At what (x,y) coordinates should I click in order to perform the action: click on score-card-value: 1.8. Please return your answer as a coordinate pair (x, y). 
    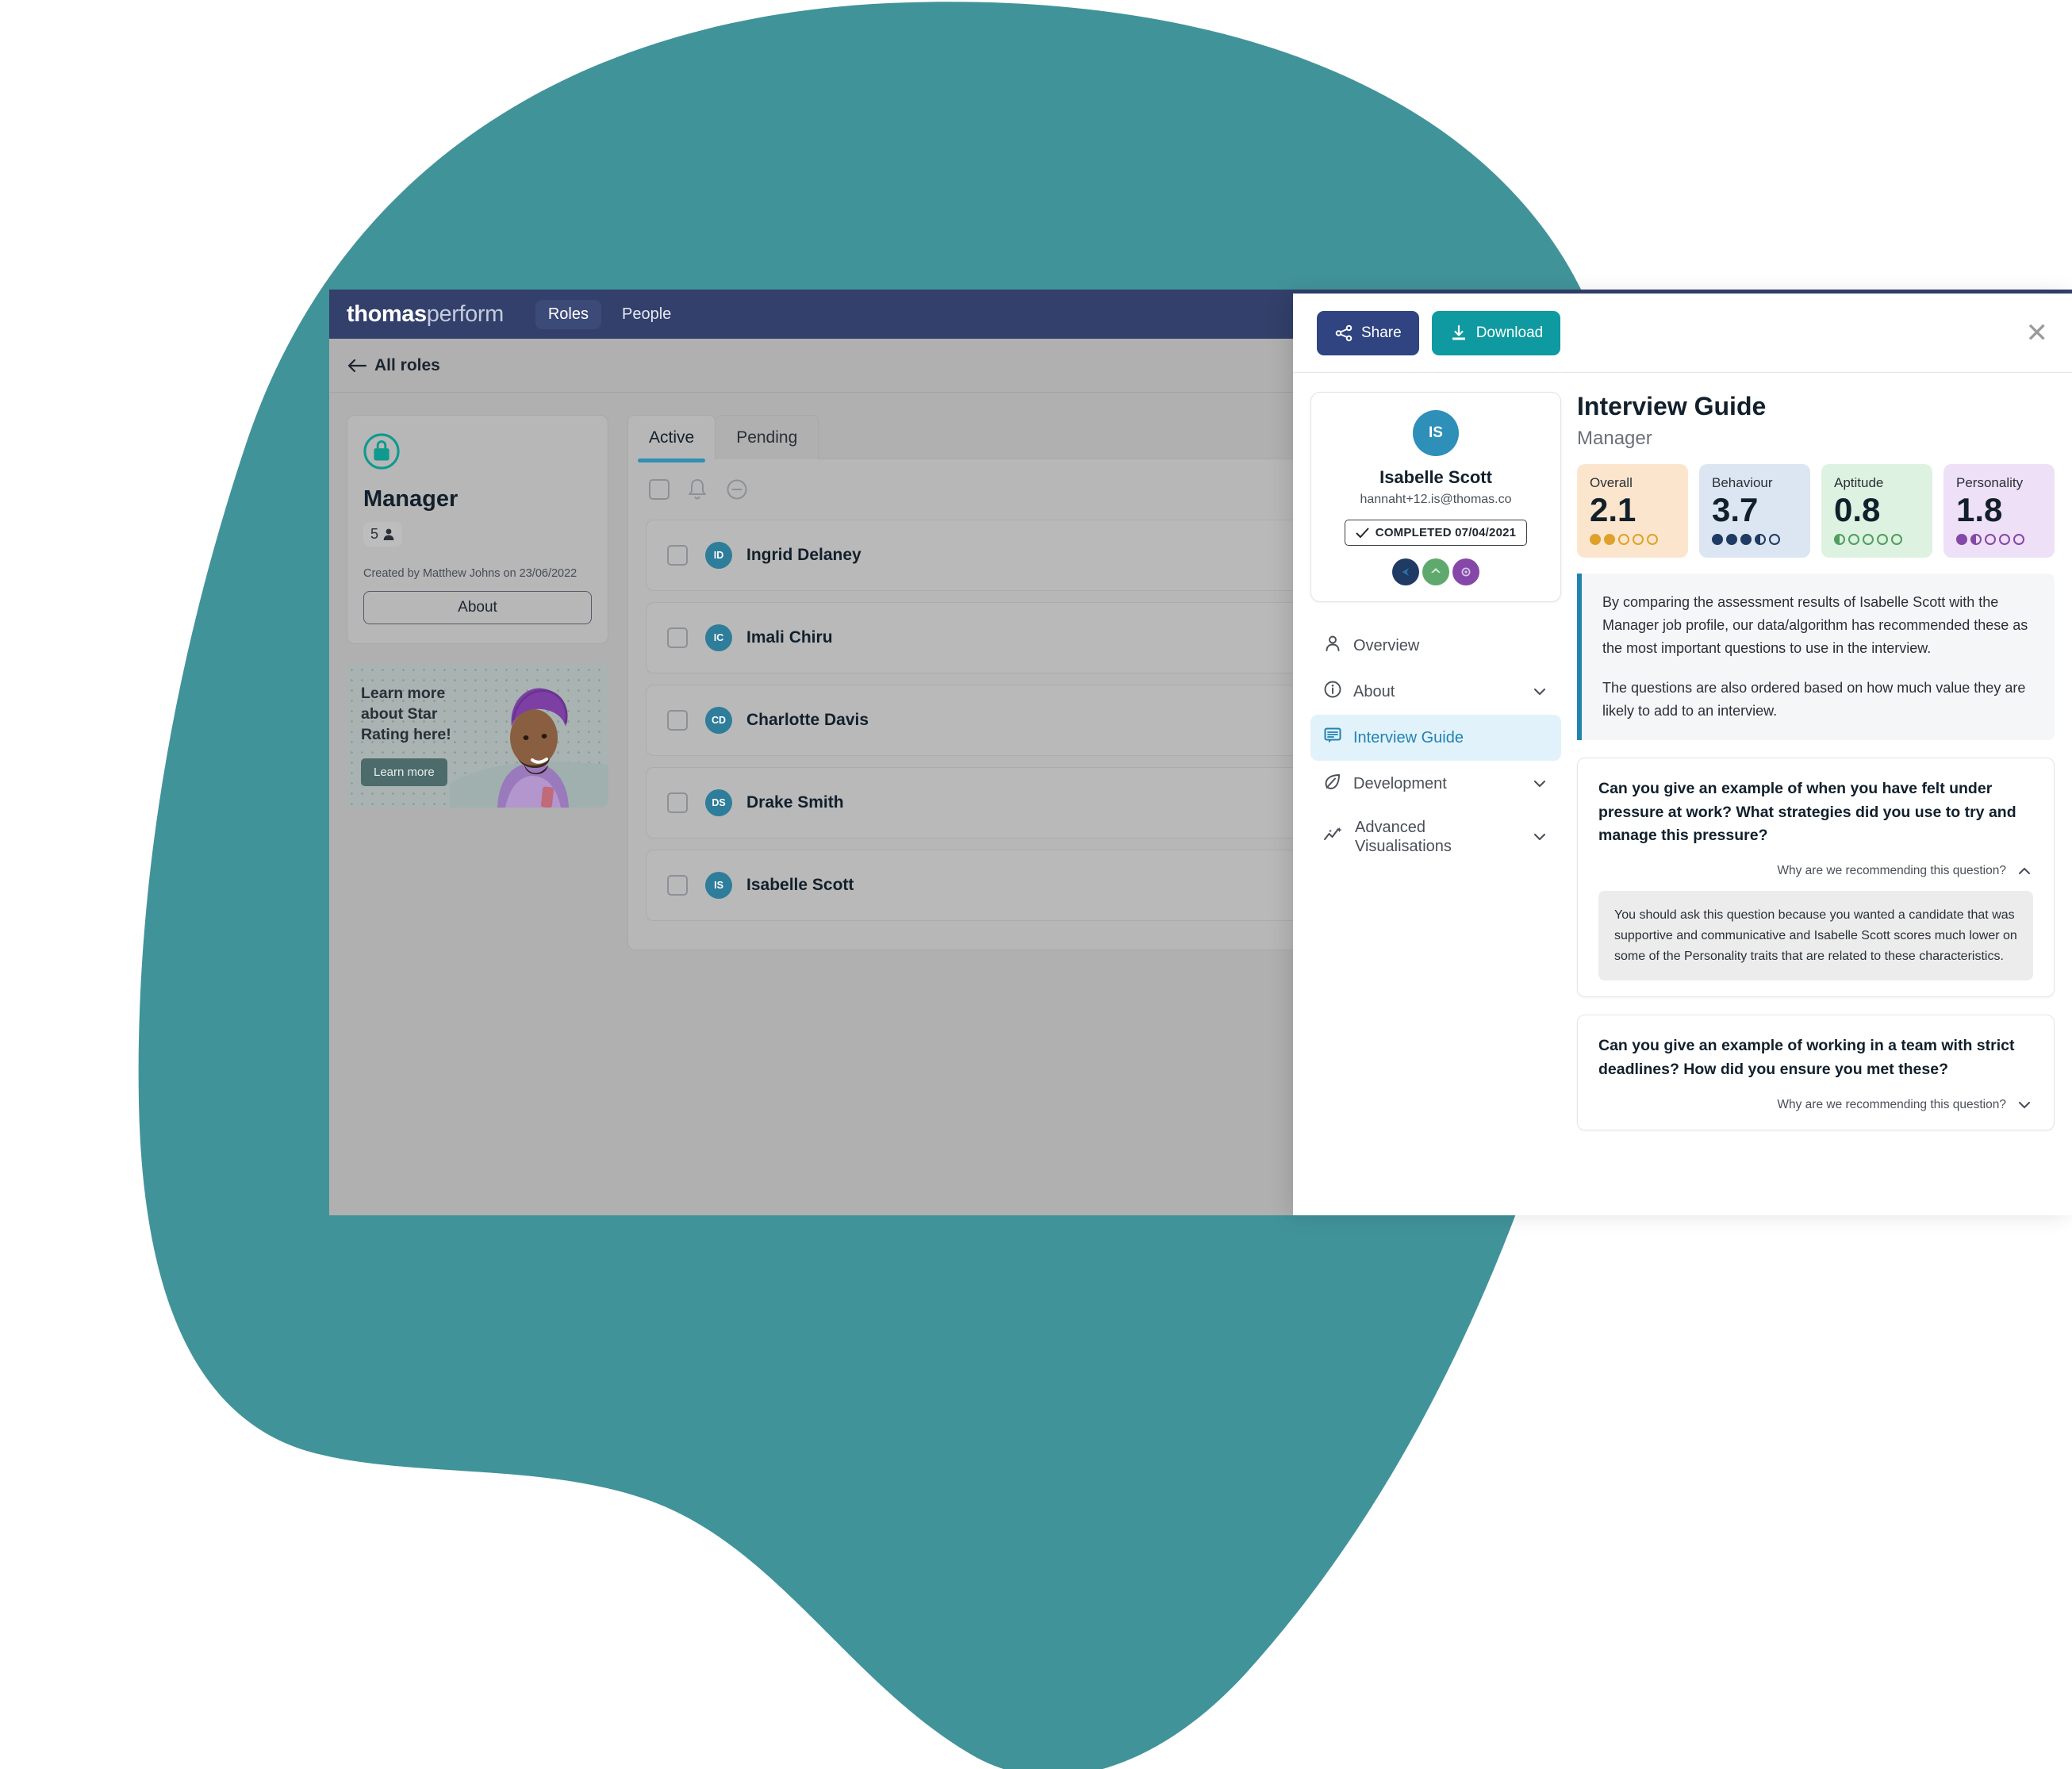
    Looking at the image, I should click on (1979, 509).